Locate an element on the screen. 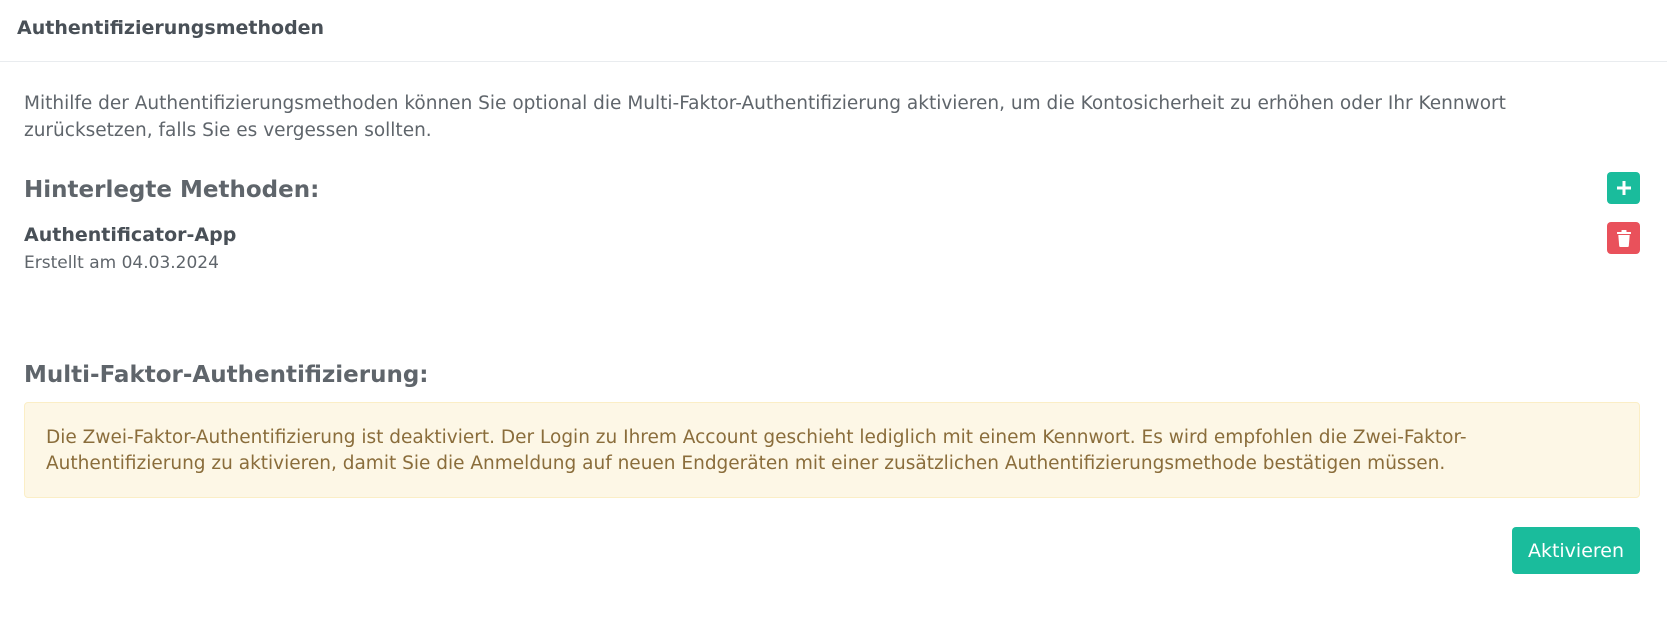  mfa-header: Multi-Faktor-Authentifizierung: is located at coordinates (832, 377).